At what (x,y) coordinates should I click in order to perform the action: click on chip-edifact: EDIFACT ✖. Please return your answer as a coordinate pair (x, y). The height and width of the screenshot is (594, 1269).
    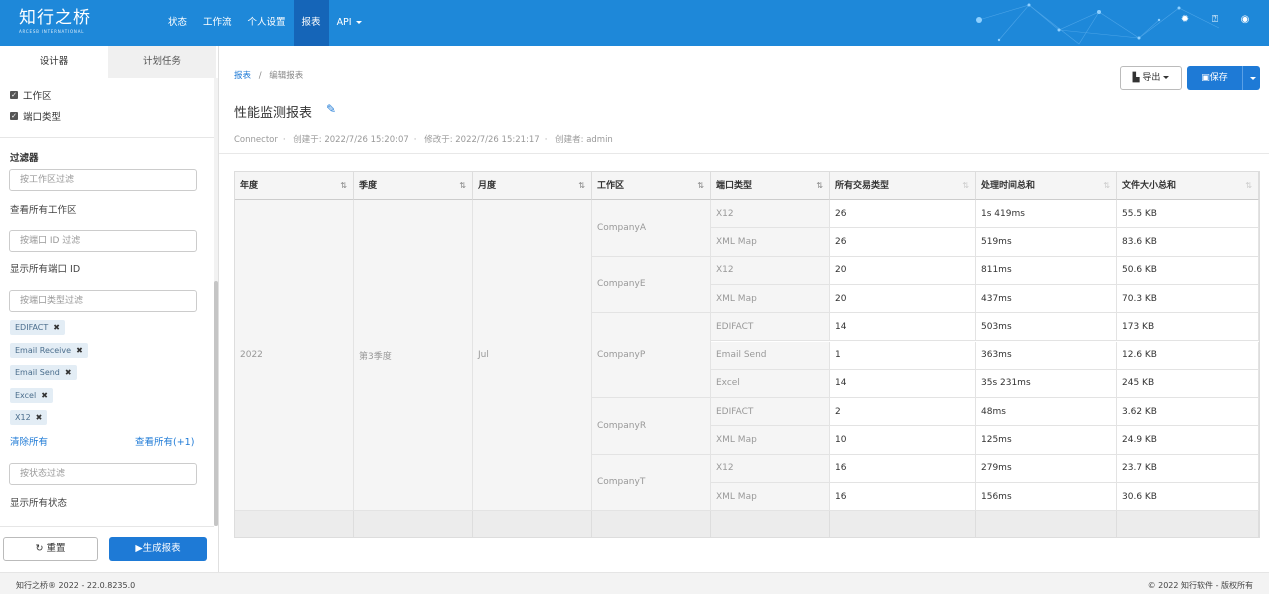
    Looking at the image, I should click on (37, 327).